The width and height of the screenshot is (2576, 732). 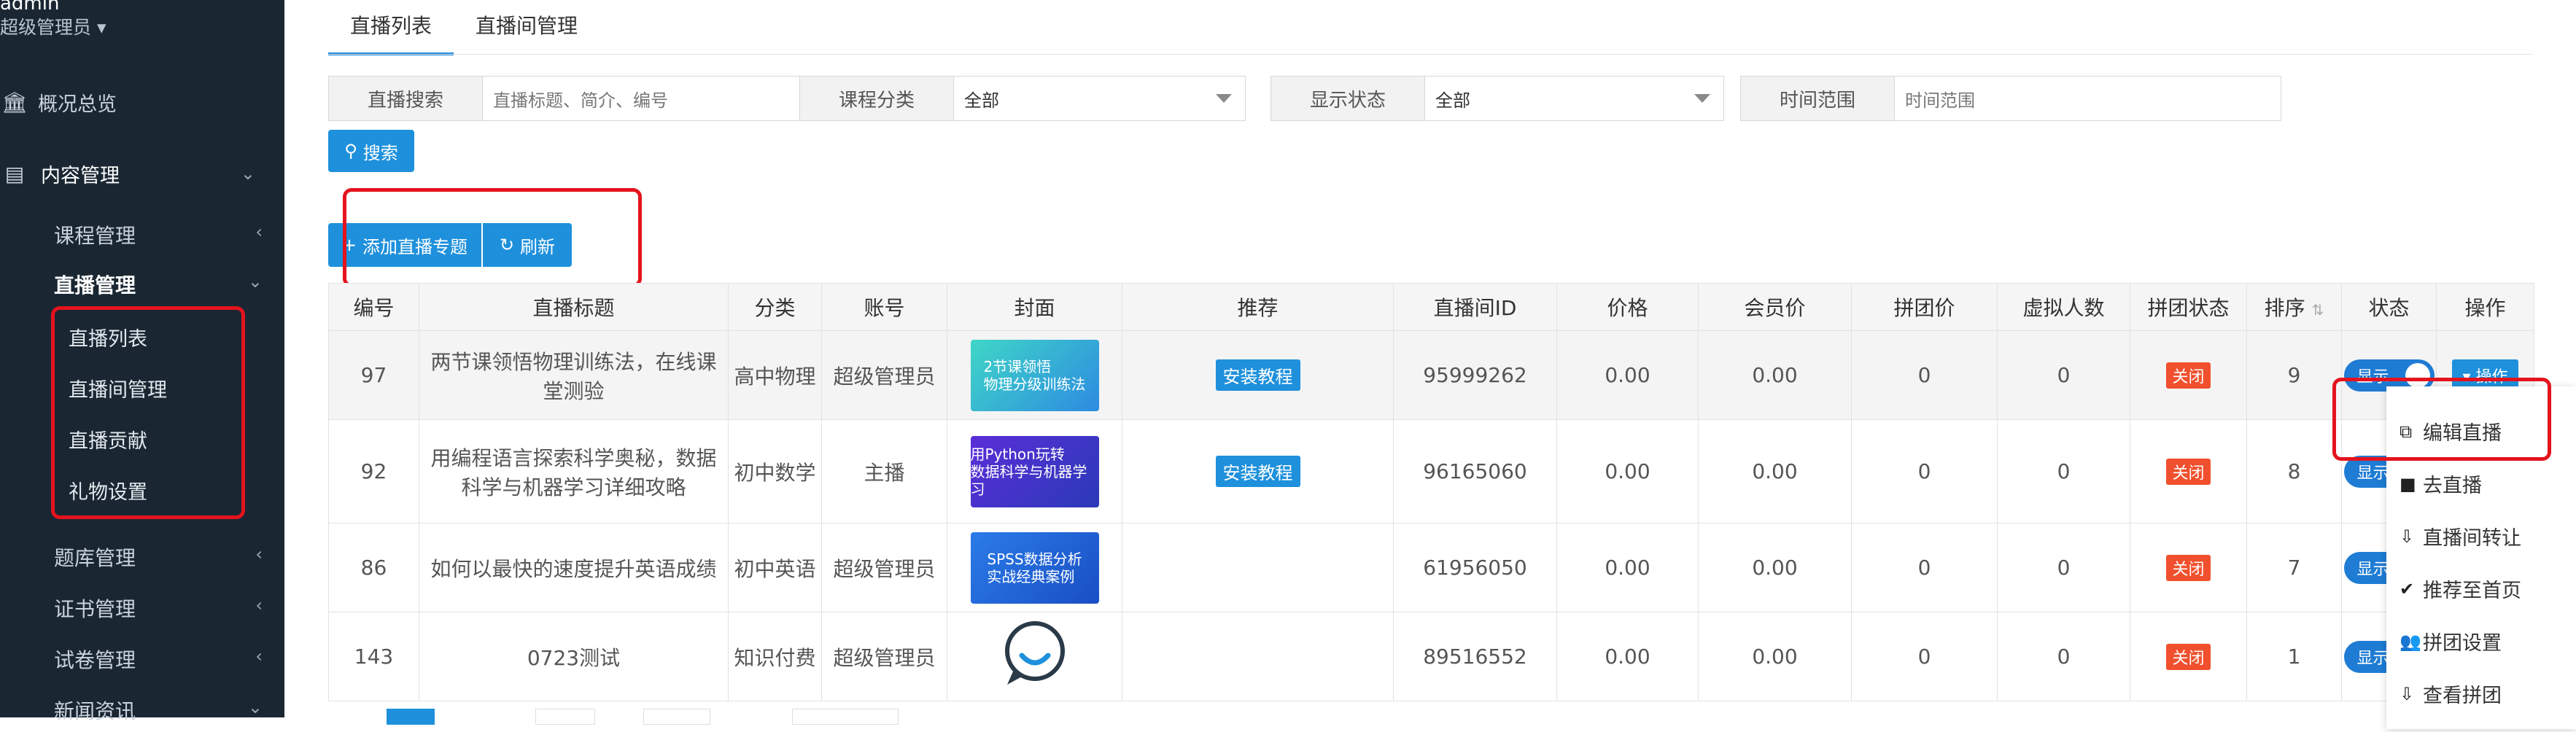 What do you see at coordinates (2408, 693) in the screenshot?
I see `download-icon: ⇩` at bounding box center [2408, 693].